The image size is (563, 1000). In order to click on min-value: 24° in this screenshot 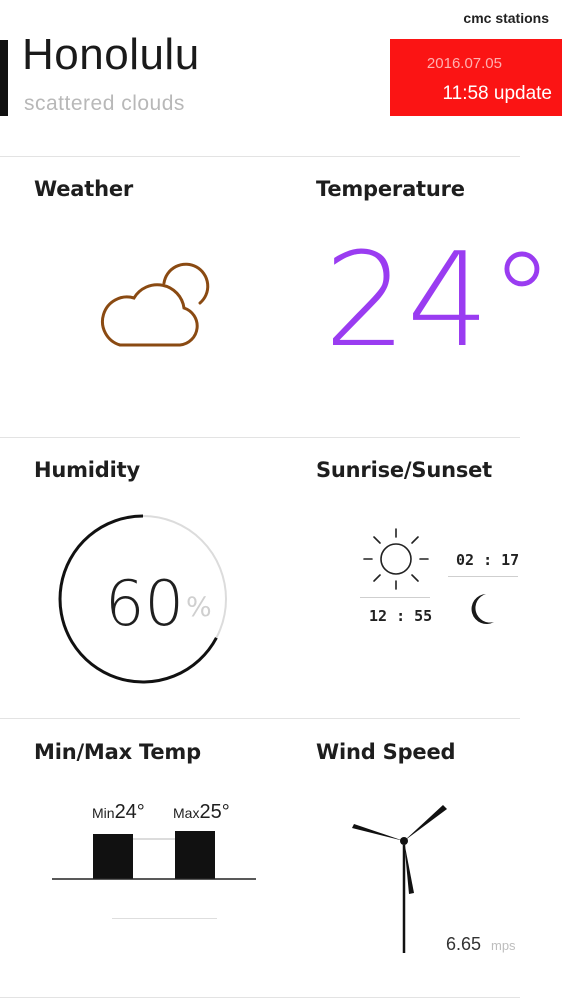, I will do `click(129, 812)`.